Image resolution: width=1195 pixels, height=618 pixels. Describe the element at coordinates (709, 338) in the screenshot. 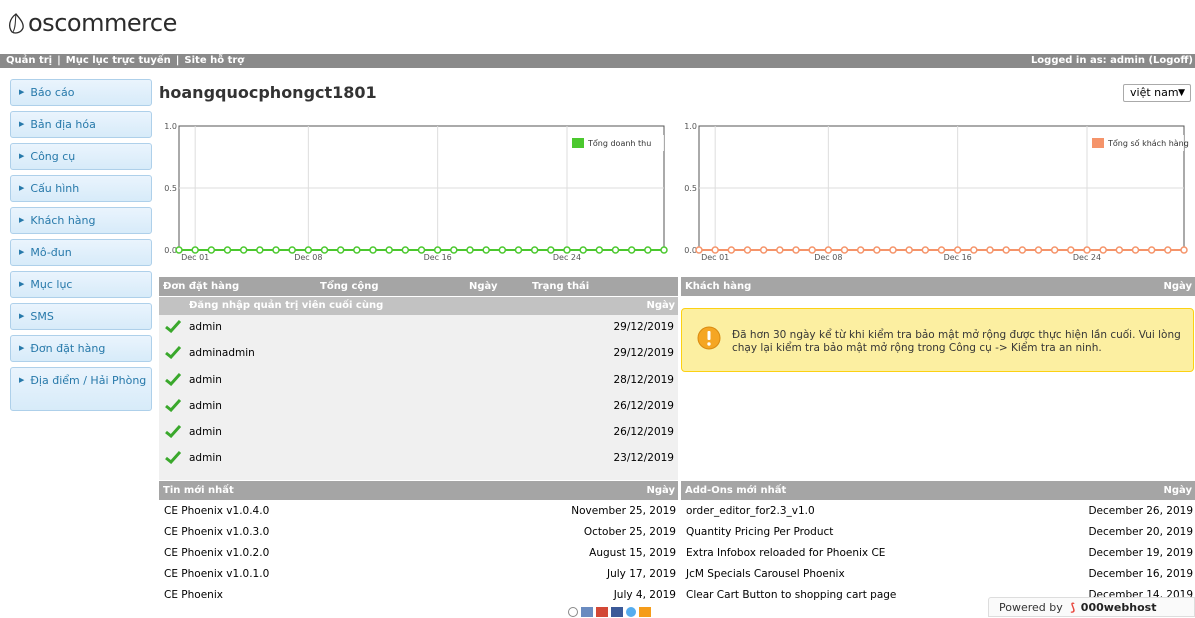

I see `warning-icon` at that location.